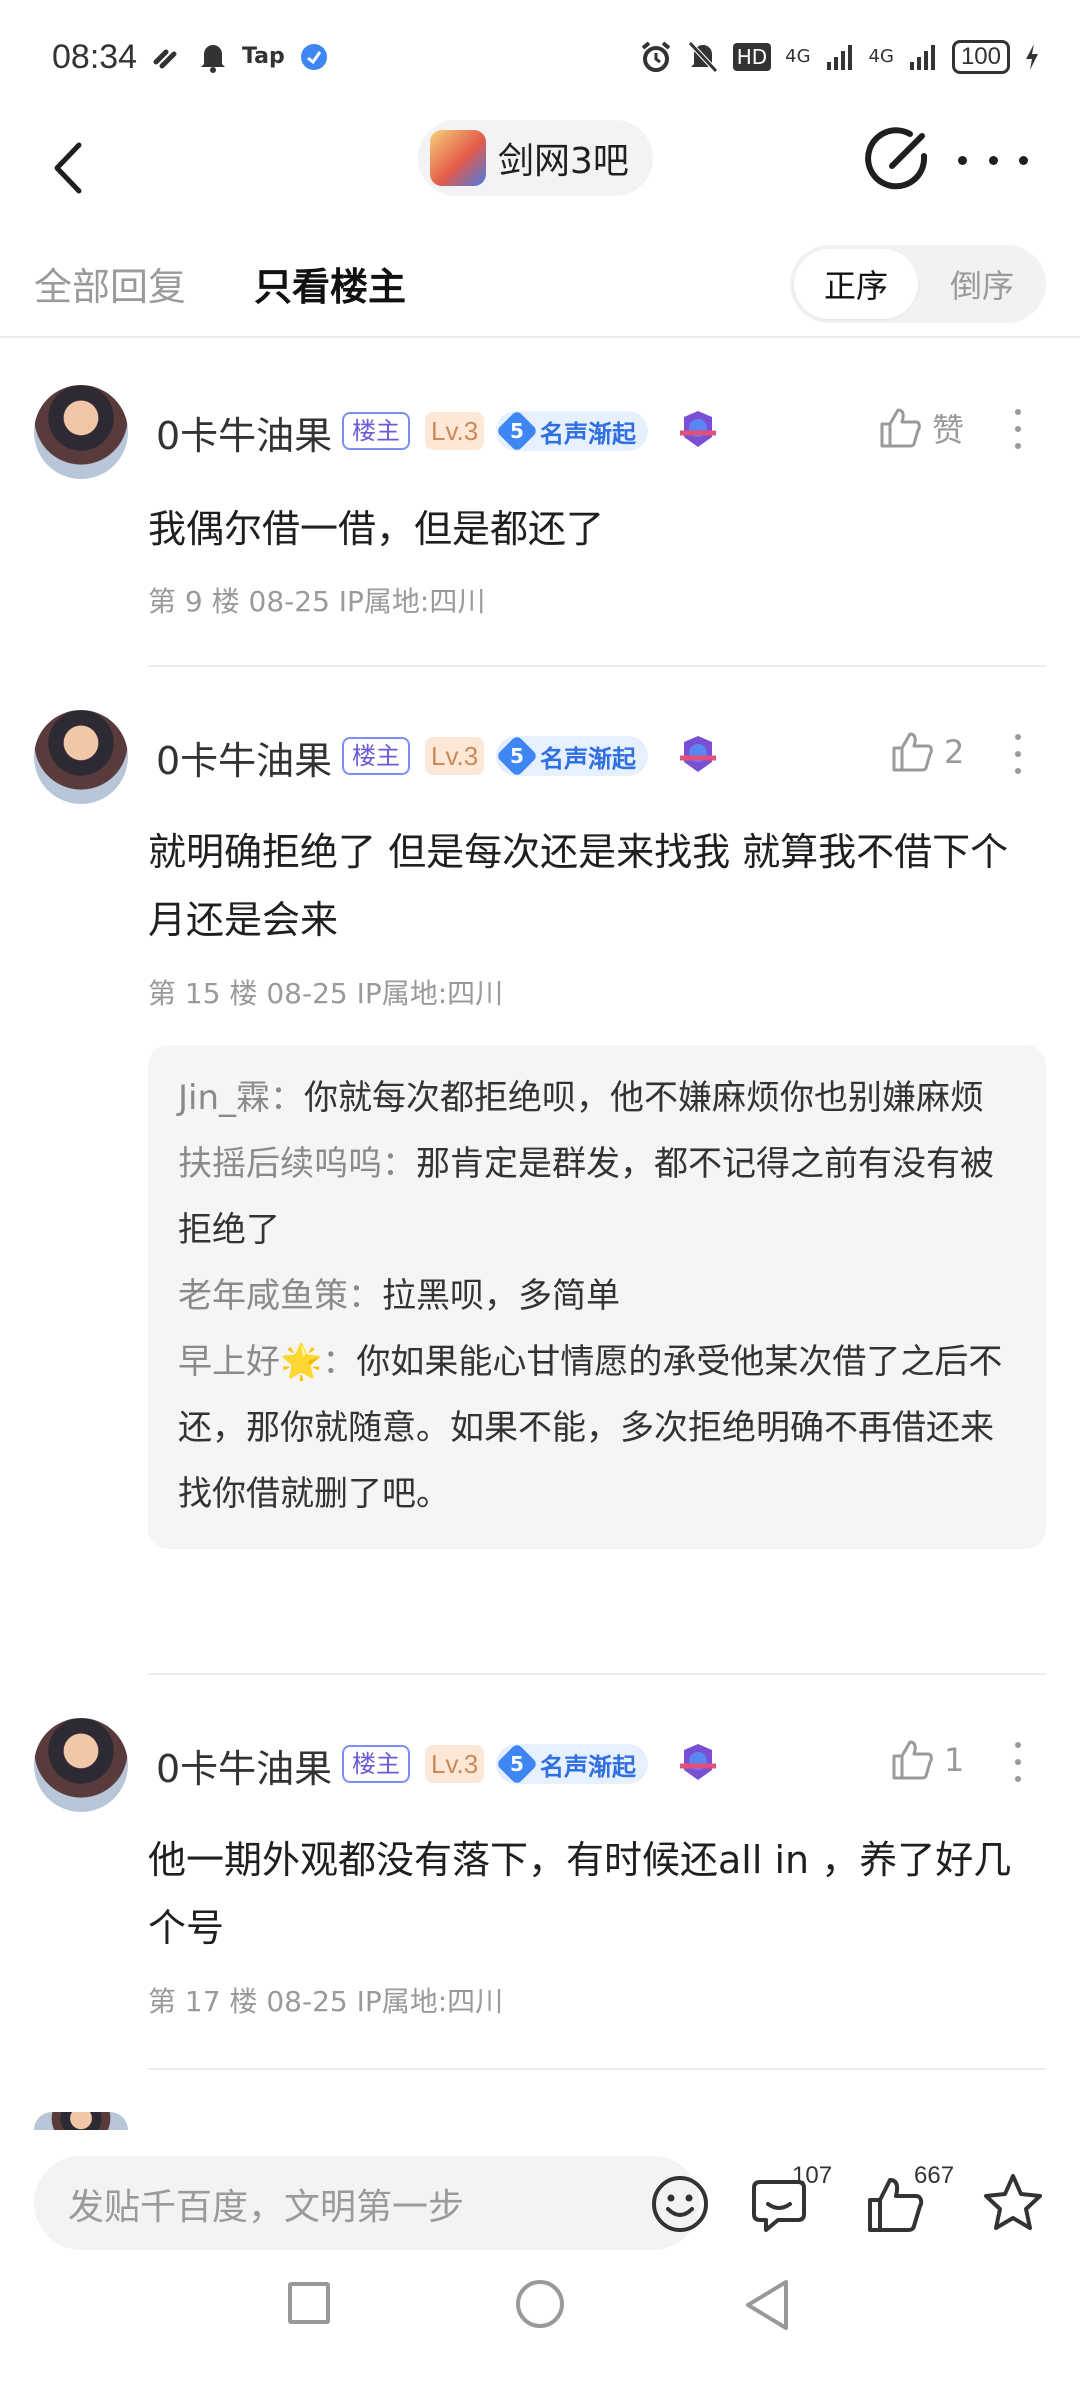 This screenshot has width=1080, height=2388. Describe the element at coordinates (655, 56) in the screenshot. I see `alarm-icon` at that location.